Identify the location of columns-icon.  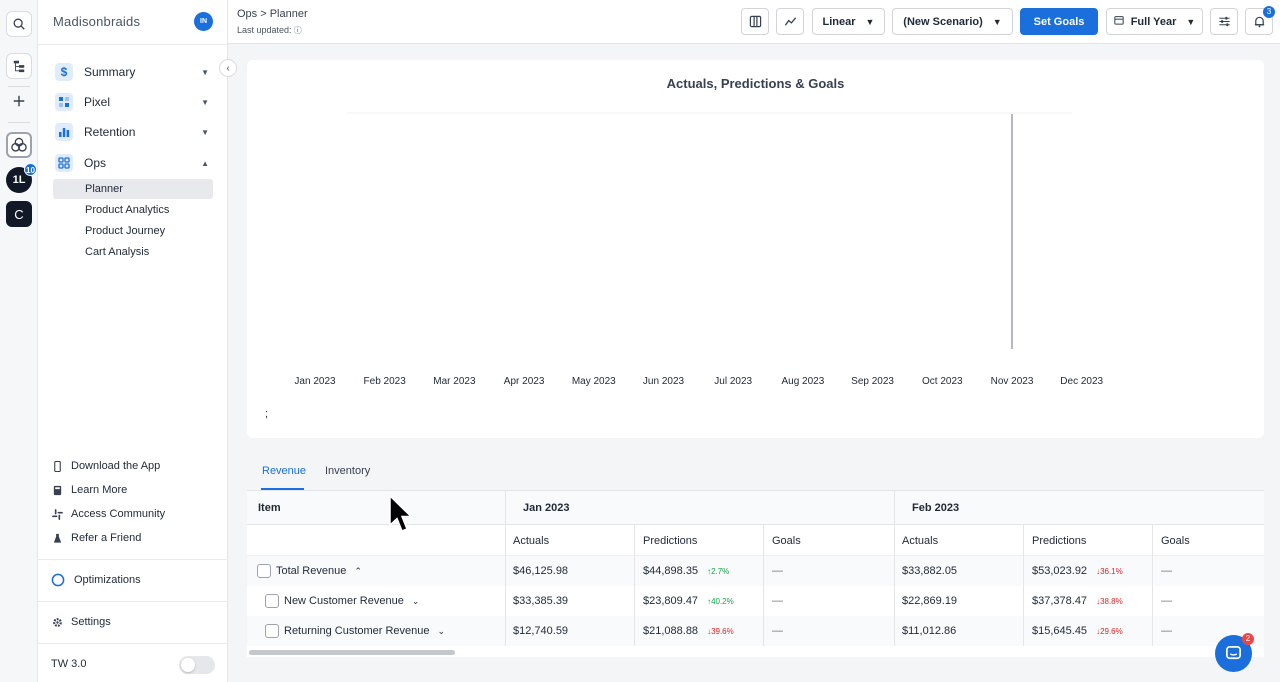
(755, 21).